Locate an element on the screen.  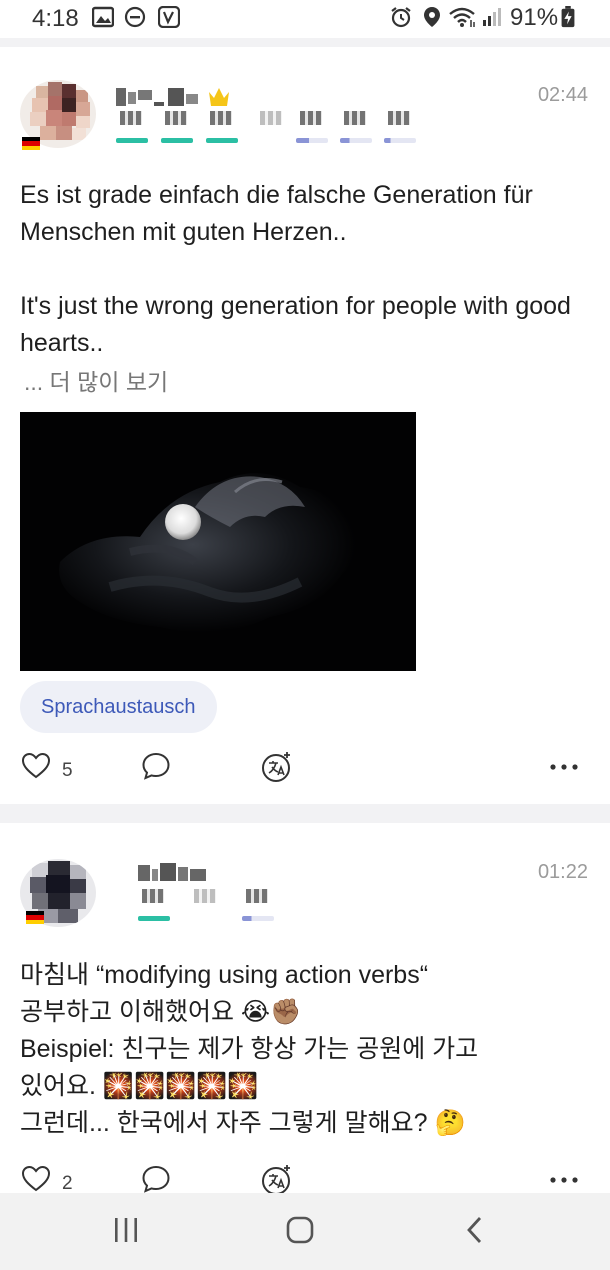
post-actions: 2 is located at coordinates (305, 1178).